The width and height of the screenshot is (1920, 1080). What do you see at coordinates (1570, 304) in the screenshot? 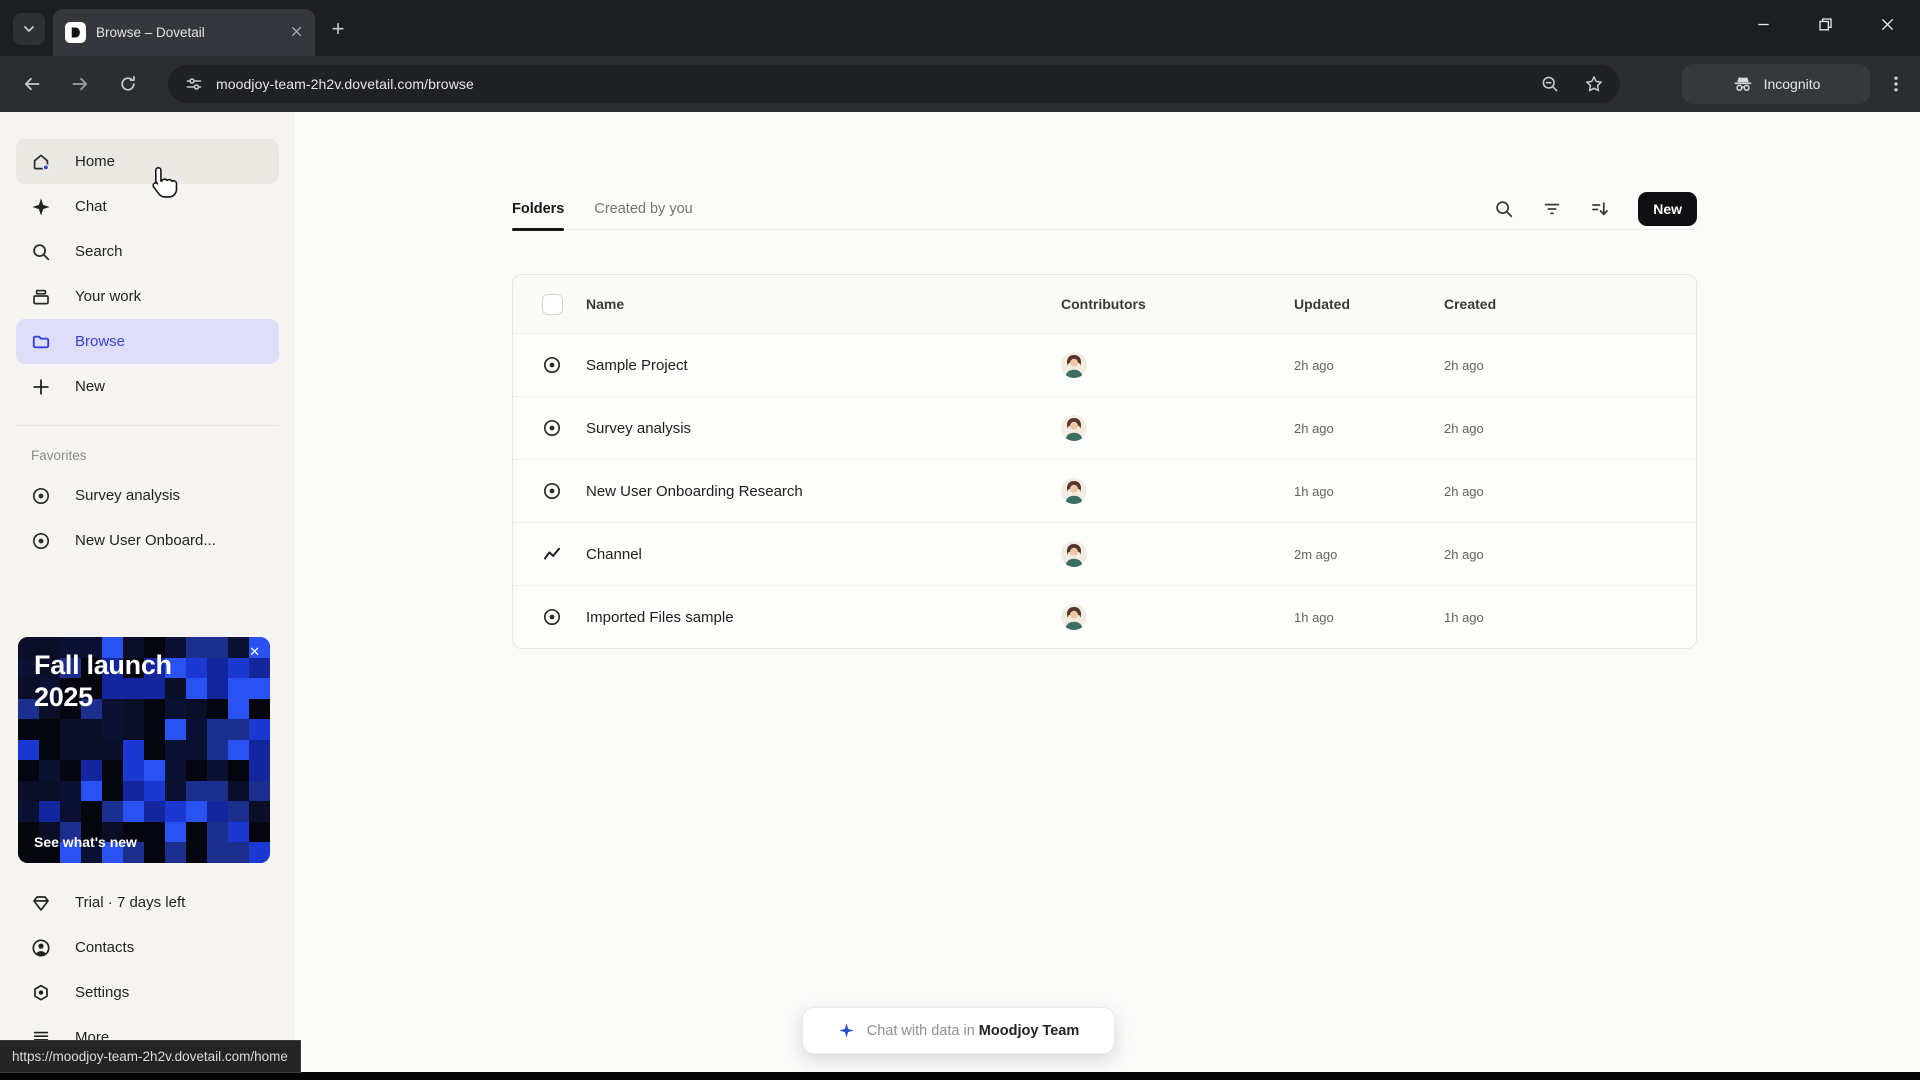
I see `column-header-created: Created` at bounding box center [1570, 304].